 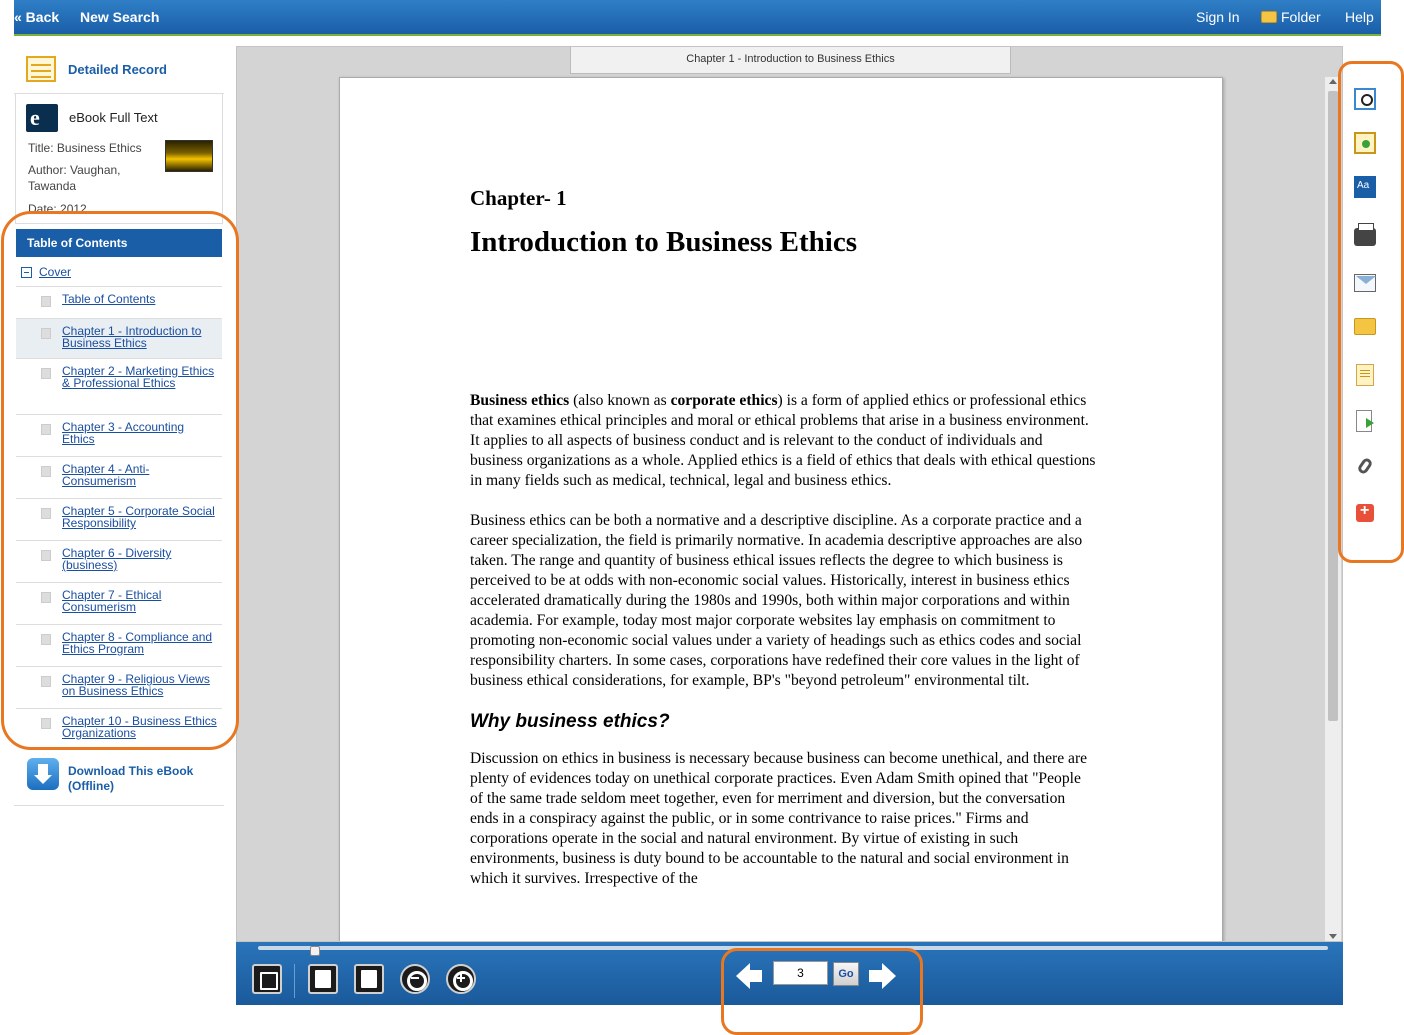 I want to click on chapter-title: Introduction to Business Ethics, so click(x=664, y=242).